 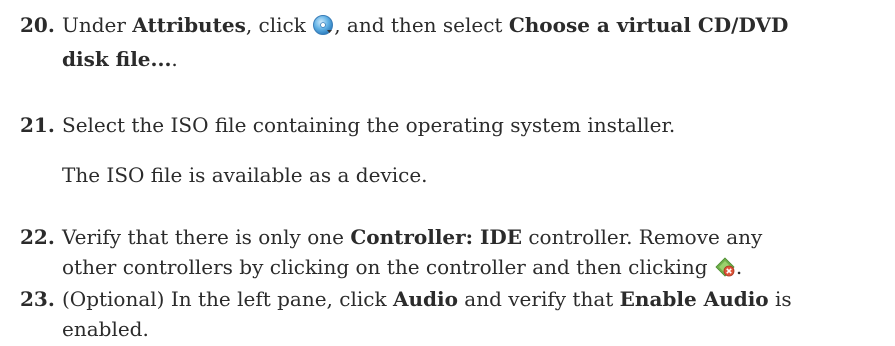 What do you see at coordinates (421, 25) in the screenshot?
I see `step-text: , and then select` at bounding box center [421, 25].